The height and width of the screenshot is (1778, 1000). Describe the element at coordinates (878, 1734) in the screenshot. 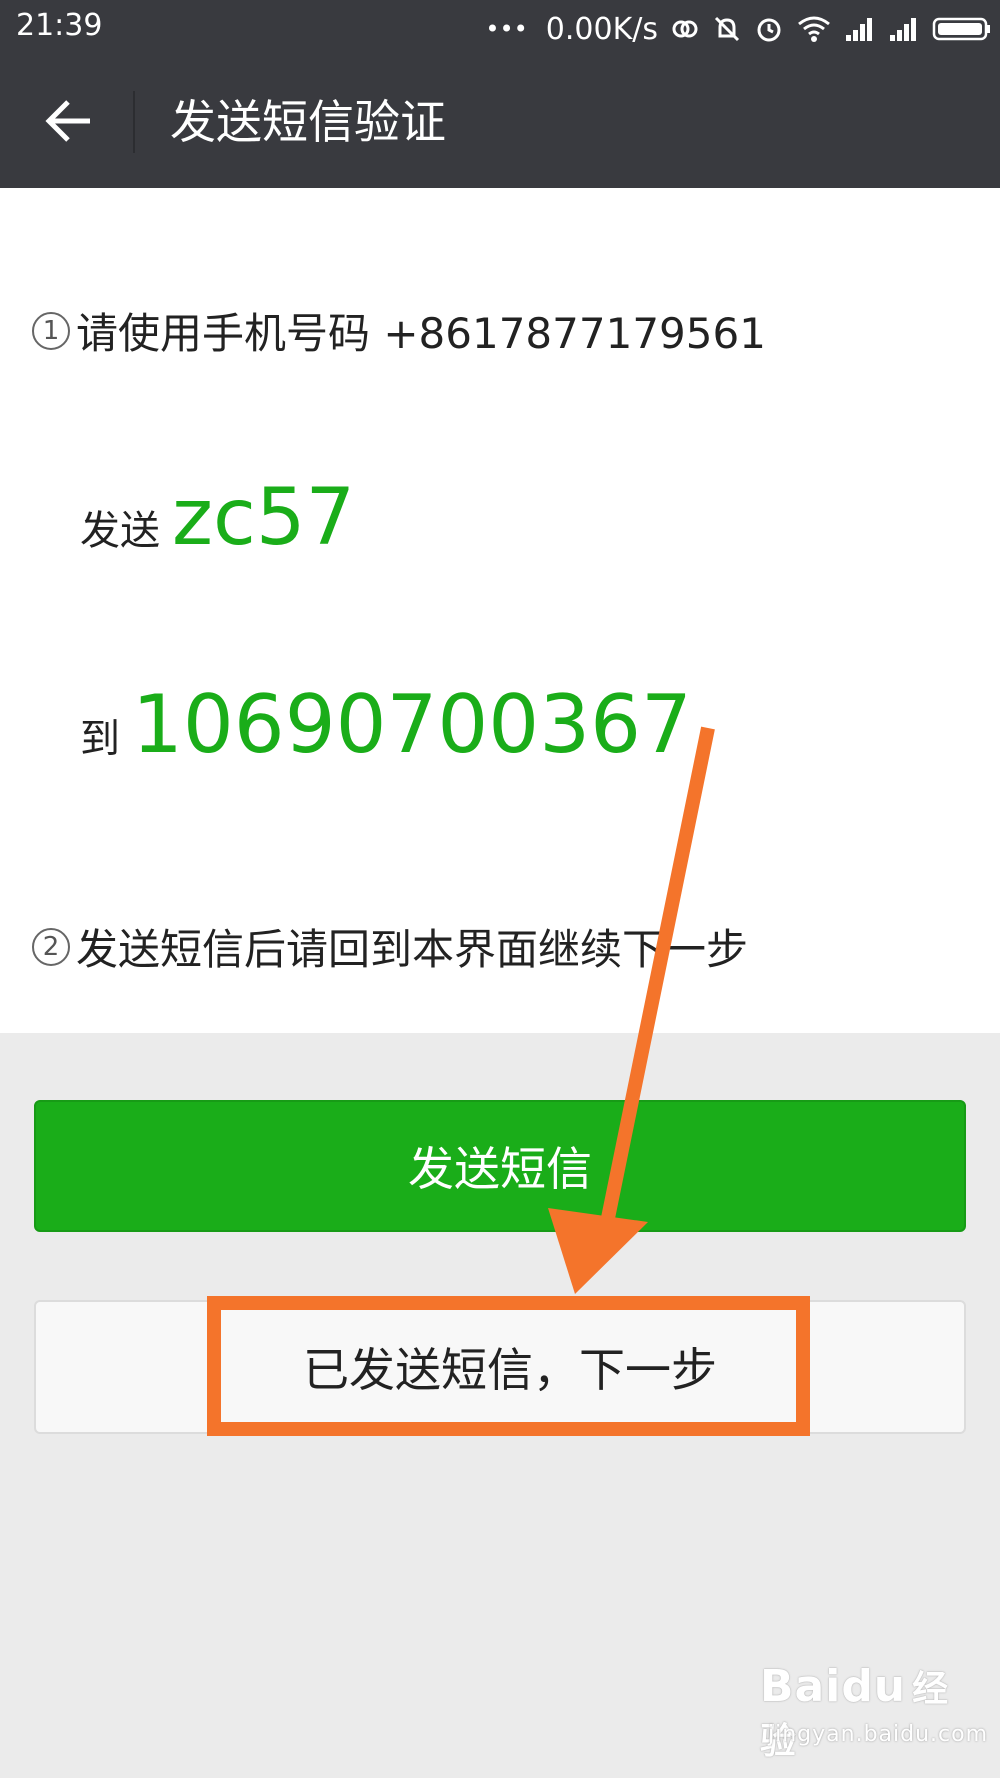

I see `watermark-url: jingyan.baidu.com` at that location.